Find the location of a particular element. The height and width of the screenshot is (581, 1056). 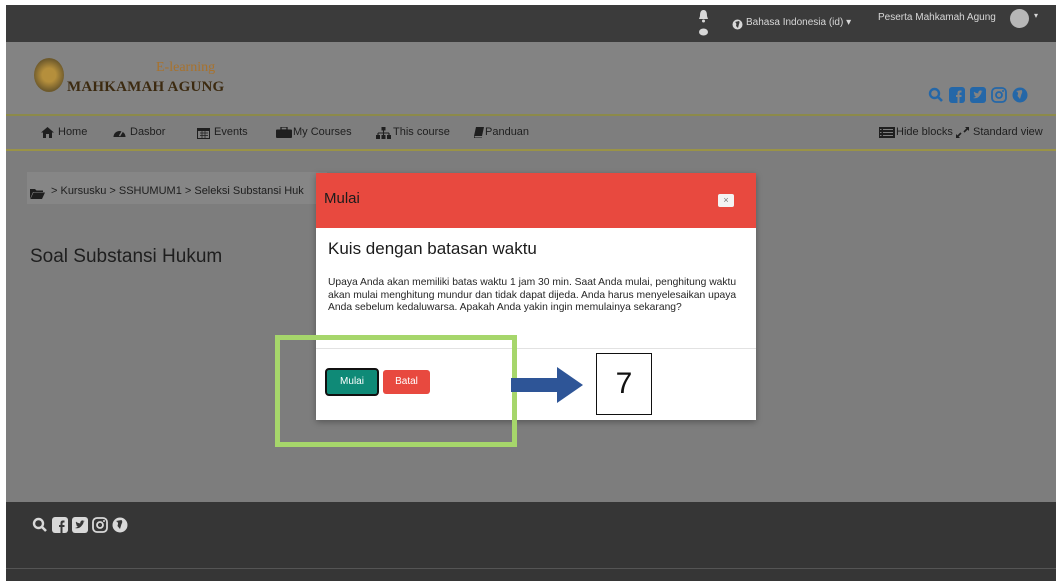

nav-events: Events is located at coordinates (222, 132).